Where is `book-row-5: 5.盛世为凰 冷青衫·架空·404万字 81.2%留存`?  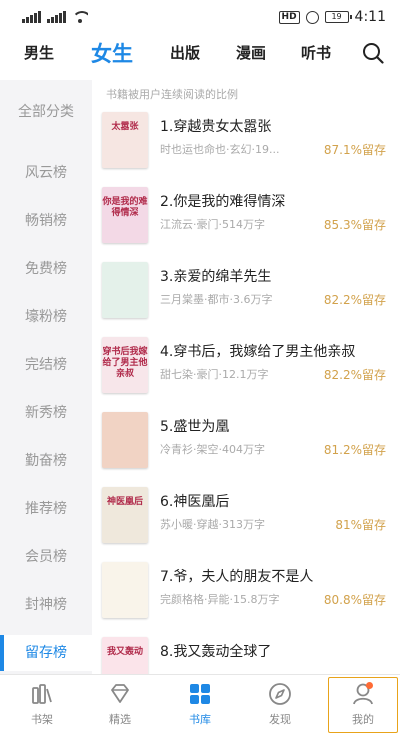
book-row-5: 5.盛世为凰 冷青衫·架空·404万字 81.2%留存 is located at coordinates (246, 449).